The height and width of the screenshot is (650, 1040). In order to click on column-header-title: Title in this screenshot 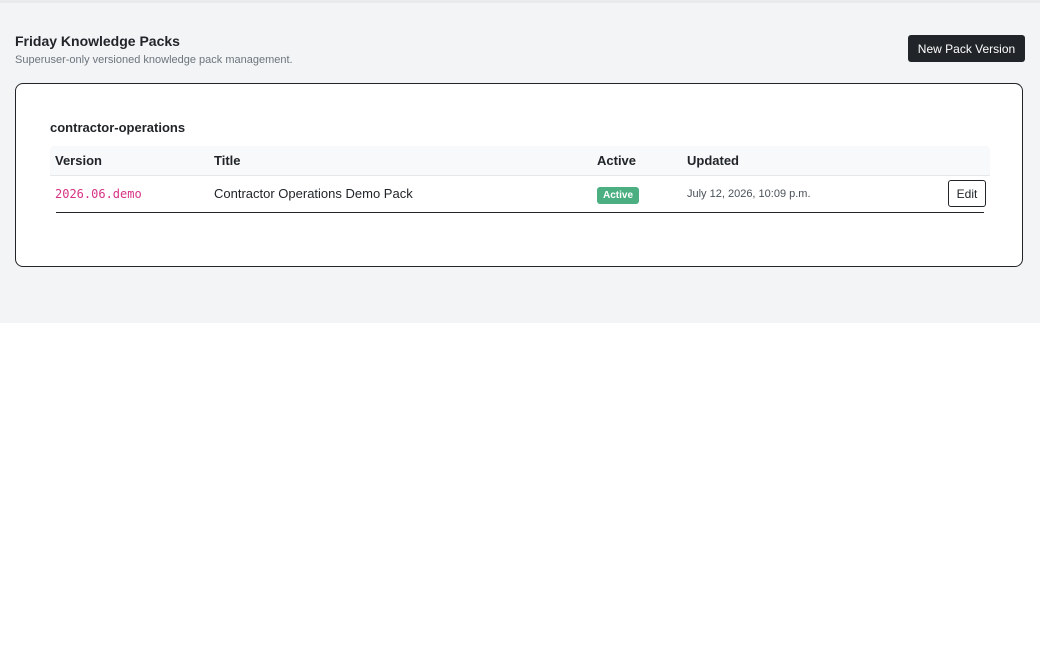, I will do `click(227, 160)`.